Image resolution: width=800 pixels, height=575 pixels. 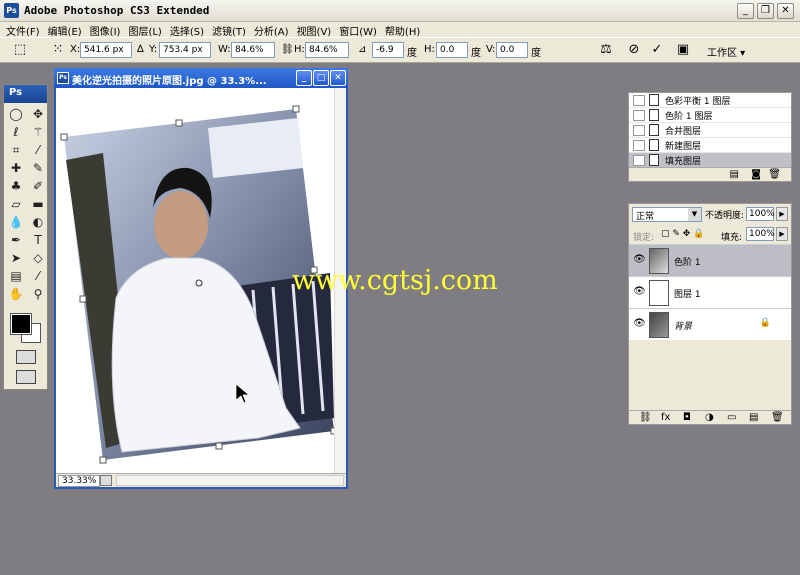 What do you see at coordinates (760, 234) in the screenshot?
I see `fill-field: 100%` at bounding box center [760, 234].